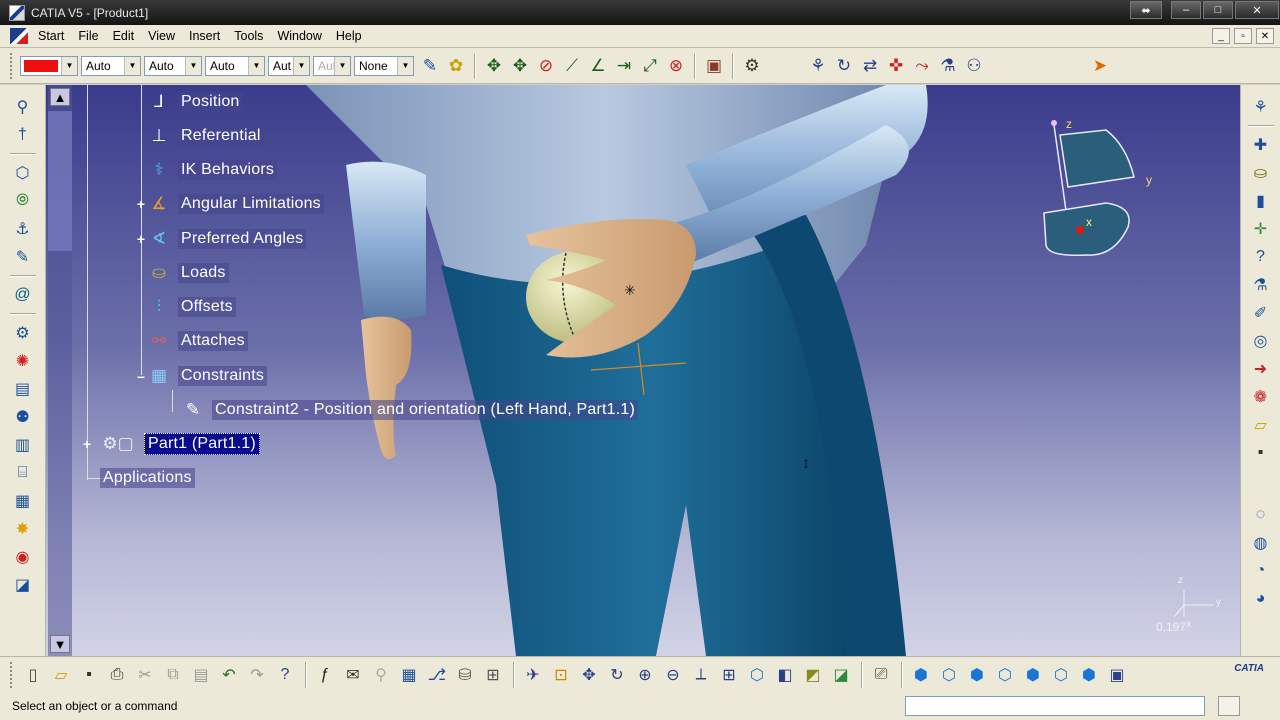 The image size is (1280, 720). What do you see at coordinates (1061, 675) in the screenshot?
I see `view-bottom-icon: ⬡` at bounding box center [1061, 675].